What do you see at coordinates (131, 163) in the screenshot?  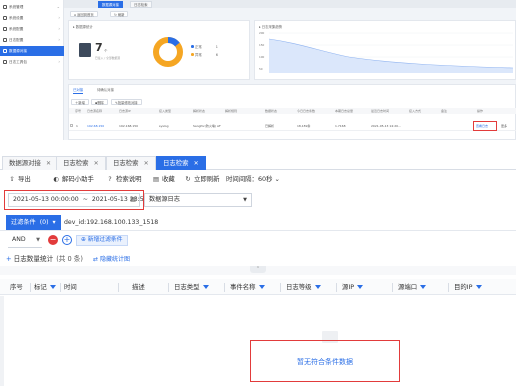 I see `tab-log-search-2: 日志检索 ✕` at bounding box center [131, 163].